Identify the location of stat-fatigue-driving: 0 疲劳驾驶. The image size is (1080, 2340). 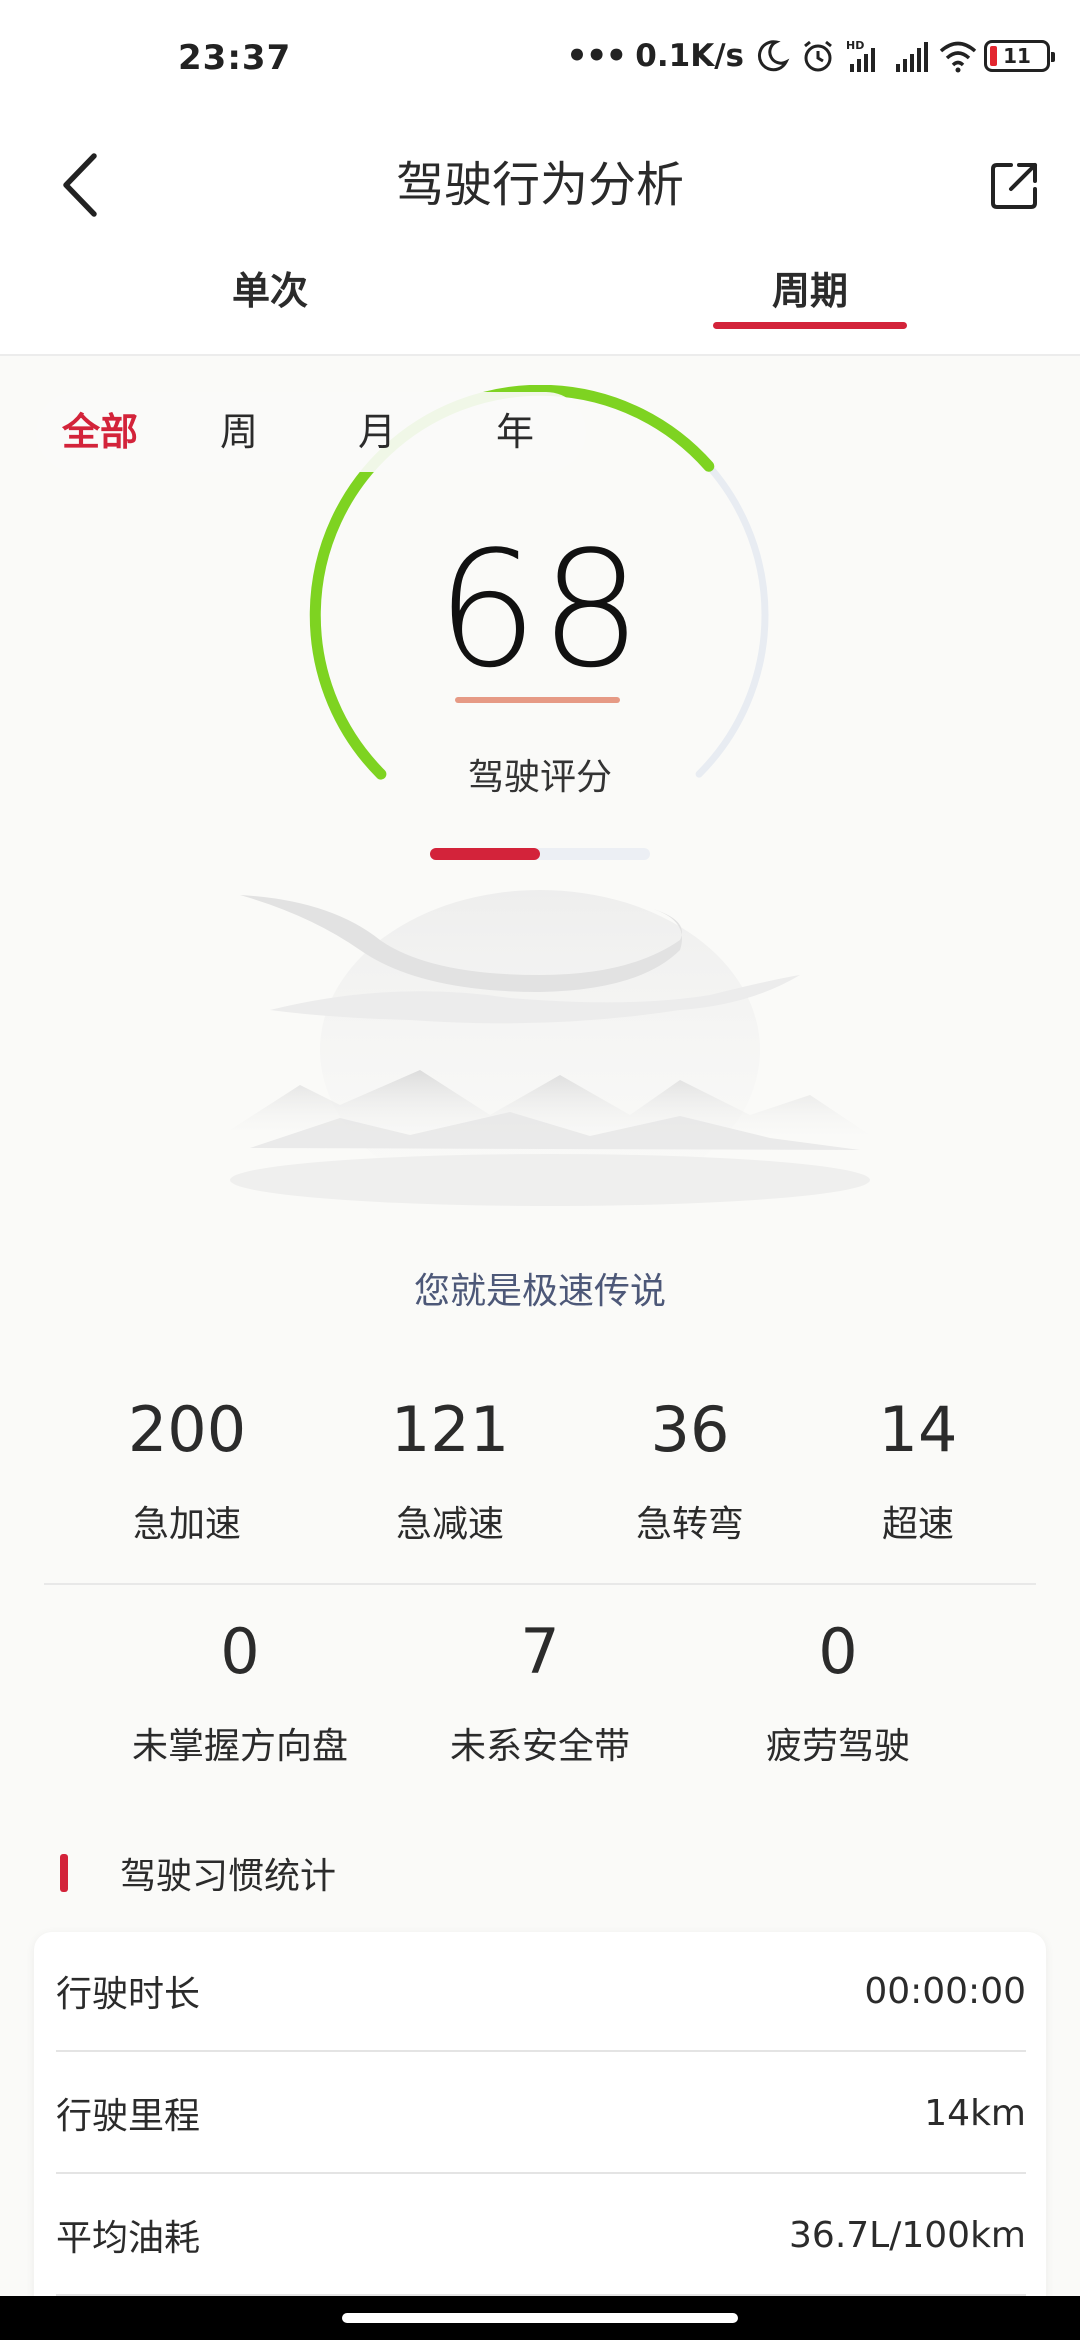
(838, 1693).